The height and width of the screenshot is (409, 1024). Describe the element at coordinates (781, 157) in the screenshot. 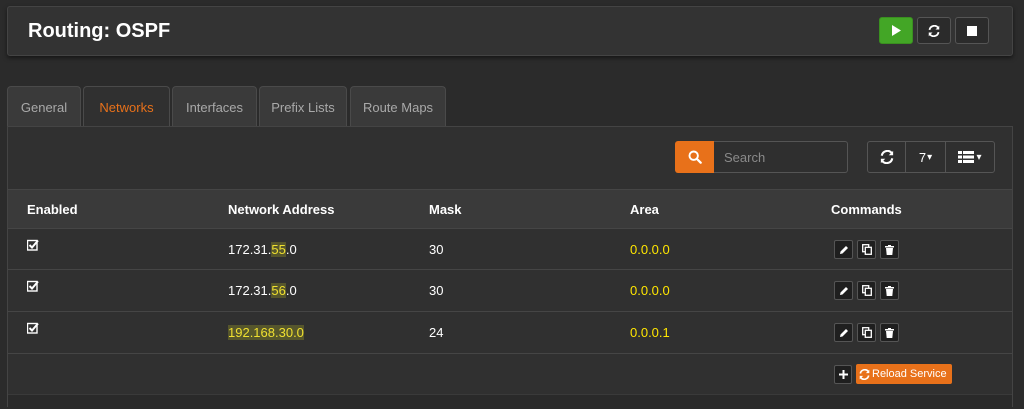

I see `search-input` at that location.